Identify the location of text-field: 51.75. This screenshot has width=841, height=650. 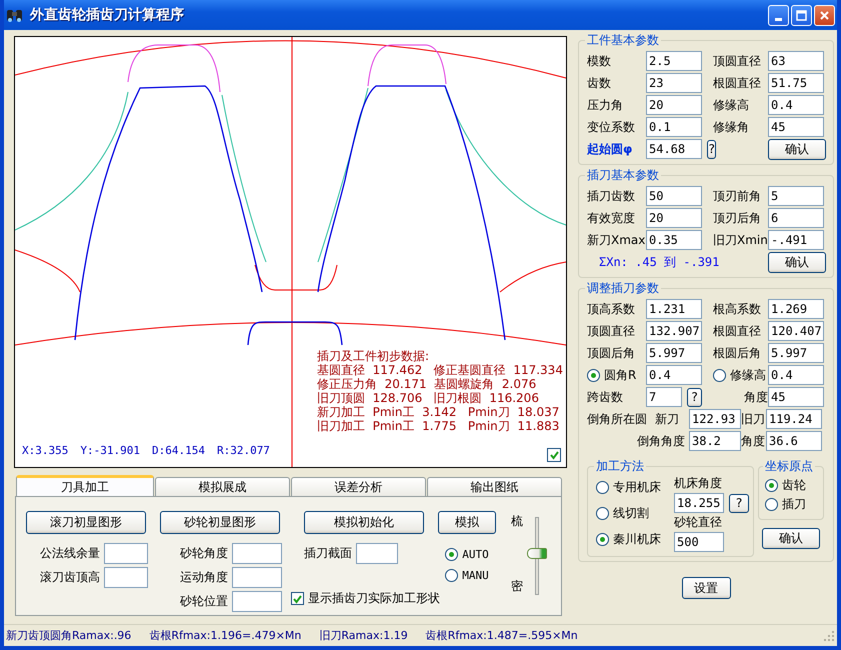
(796, 83).